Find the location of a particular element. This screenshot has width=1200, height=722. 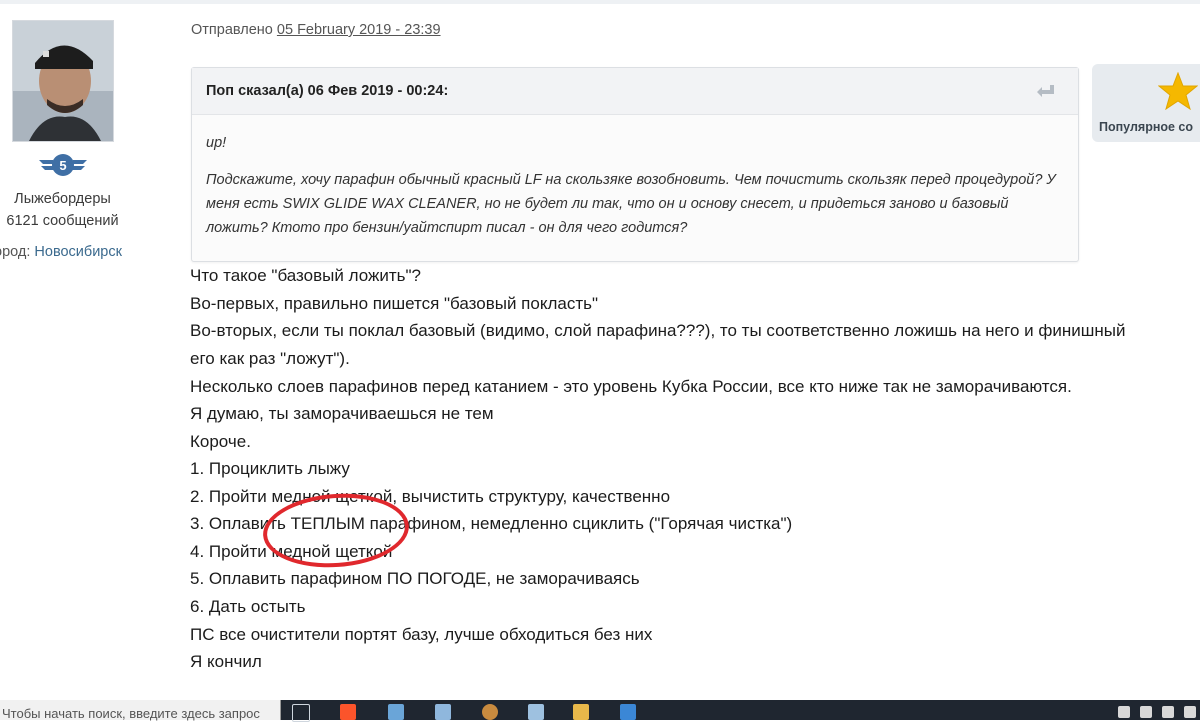

star-icon is located at coordinates (1178, 91).